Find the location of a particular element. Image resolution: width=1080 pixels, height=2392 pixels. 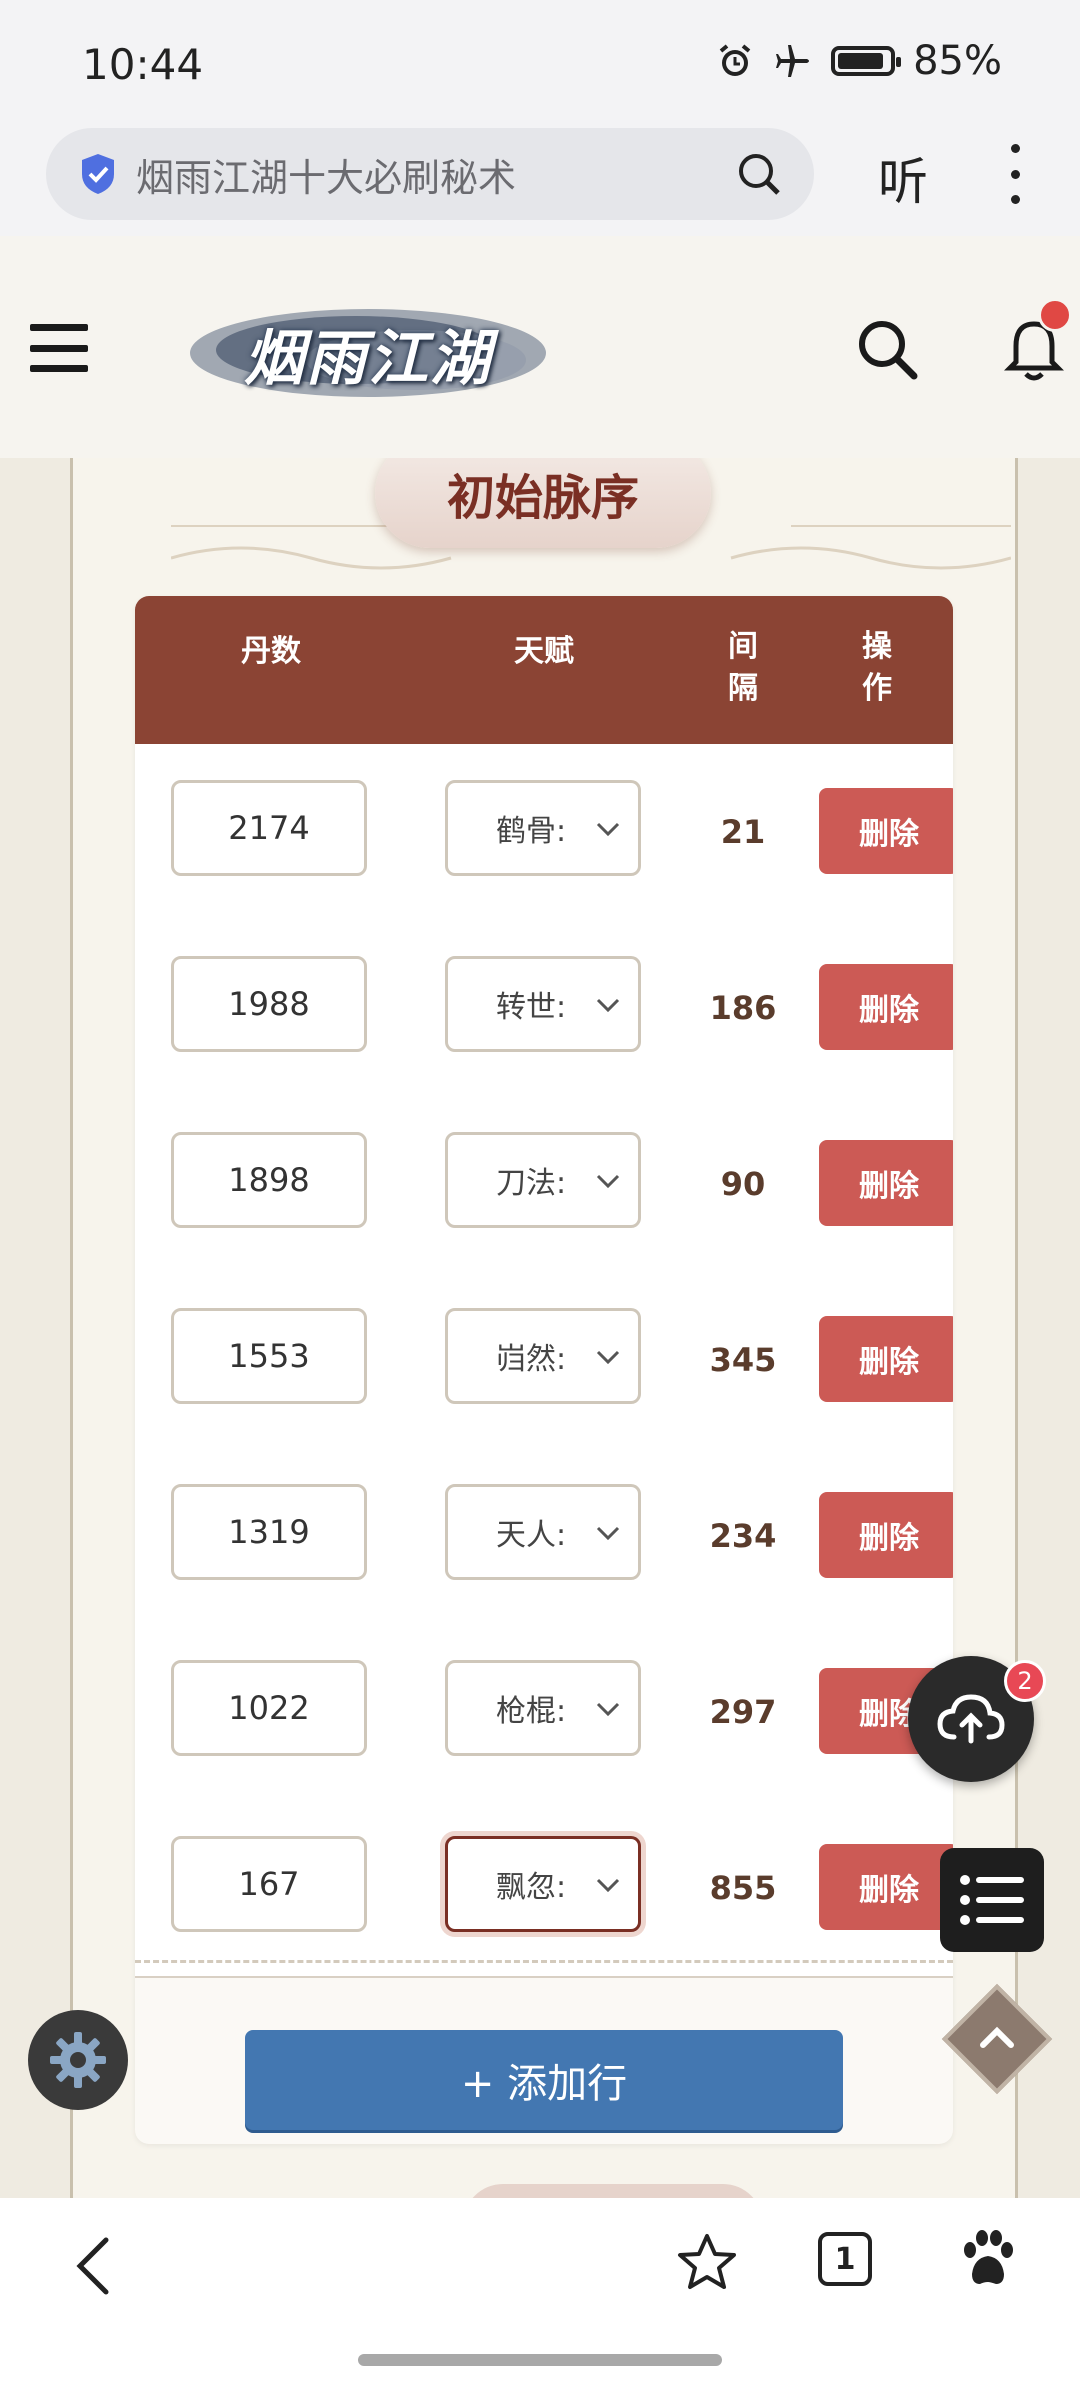

gap-value: 90 is located at coordinates (743, 1184).